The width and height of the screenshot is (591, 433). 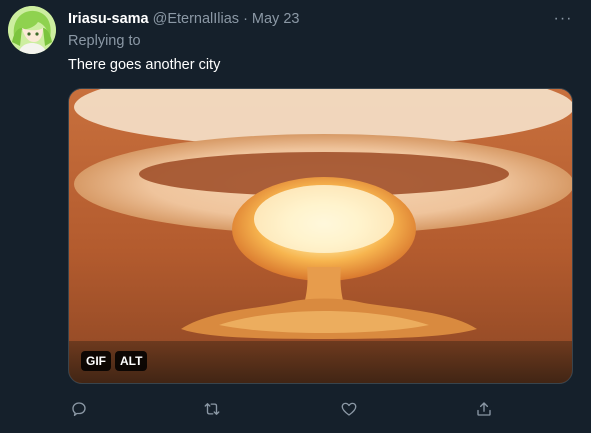 I want to click on more-options-icon: ···, so click(x=563, y=19).